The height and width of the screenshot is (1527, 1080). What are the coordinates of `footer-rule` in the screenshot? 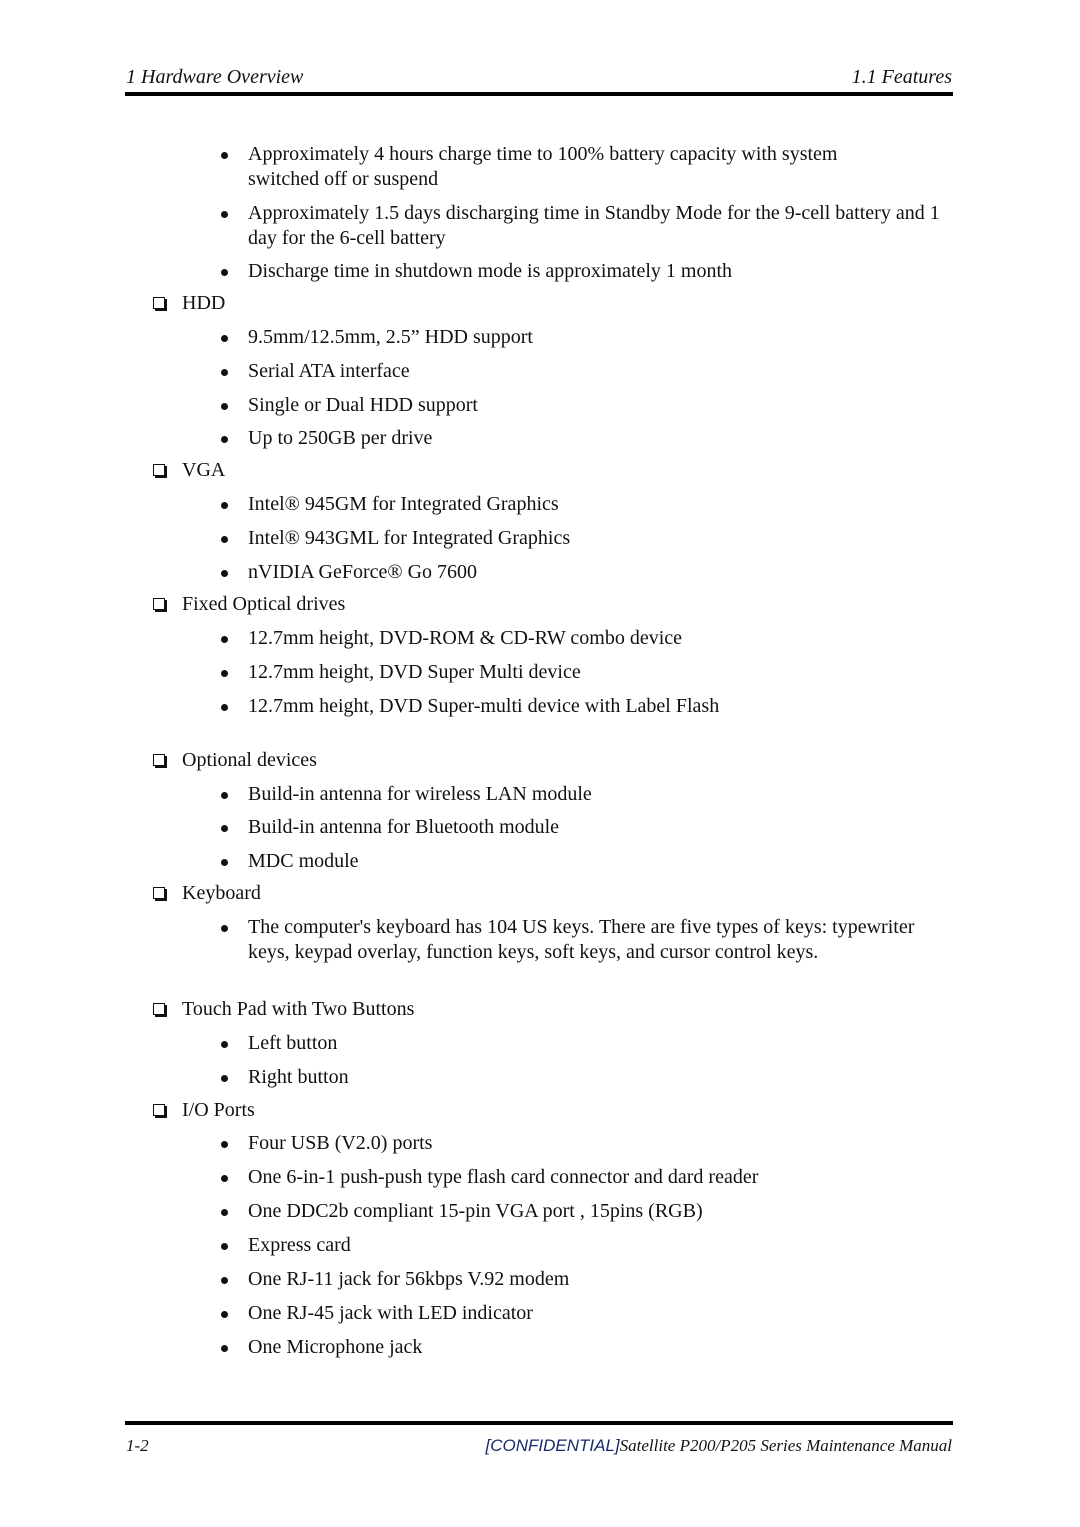 It's located at (539, 1423).